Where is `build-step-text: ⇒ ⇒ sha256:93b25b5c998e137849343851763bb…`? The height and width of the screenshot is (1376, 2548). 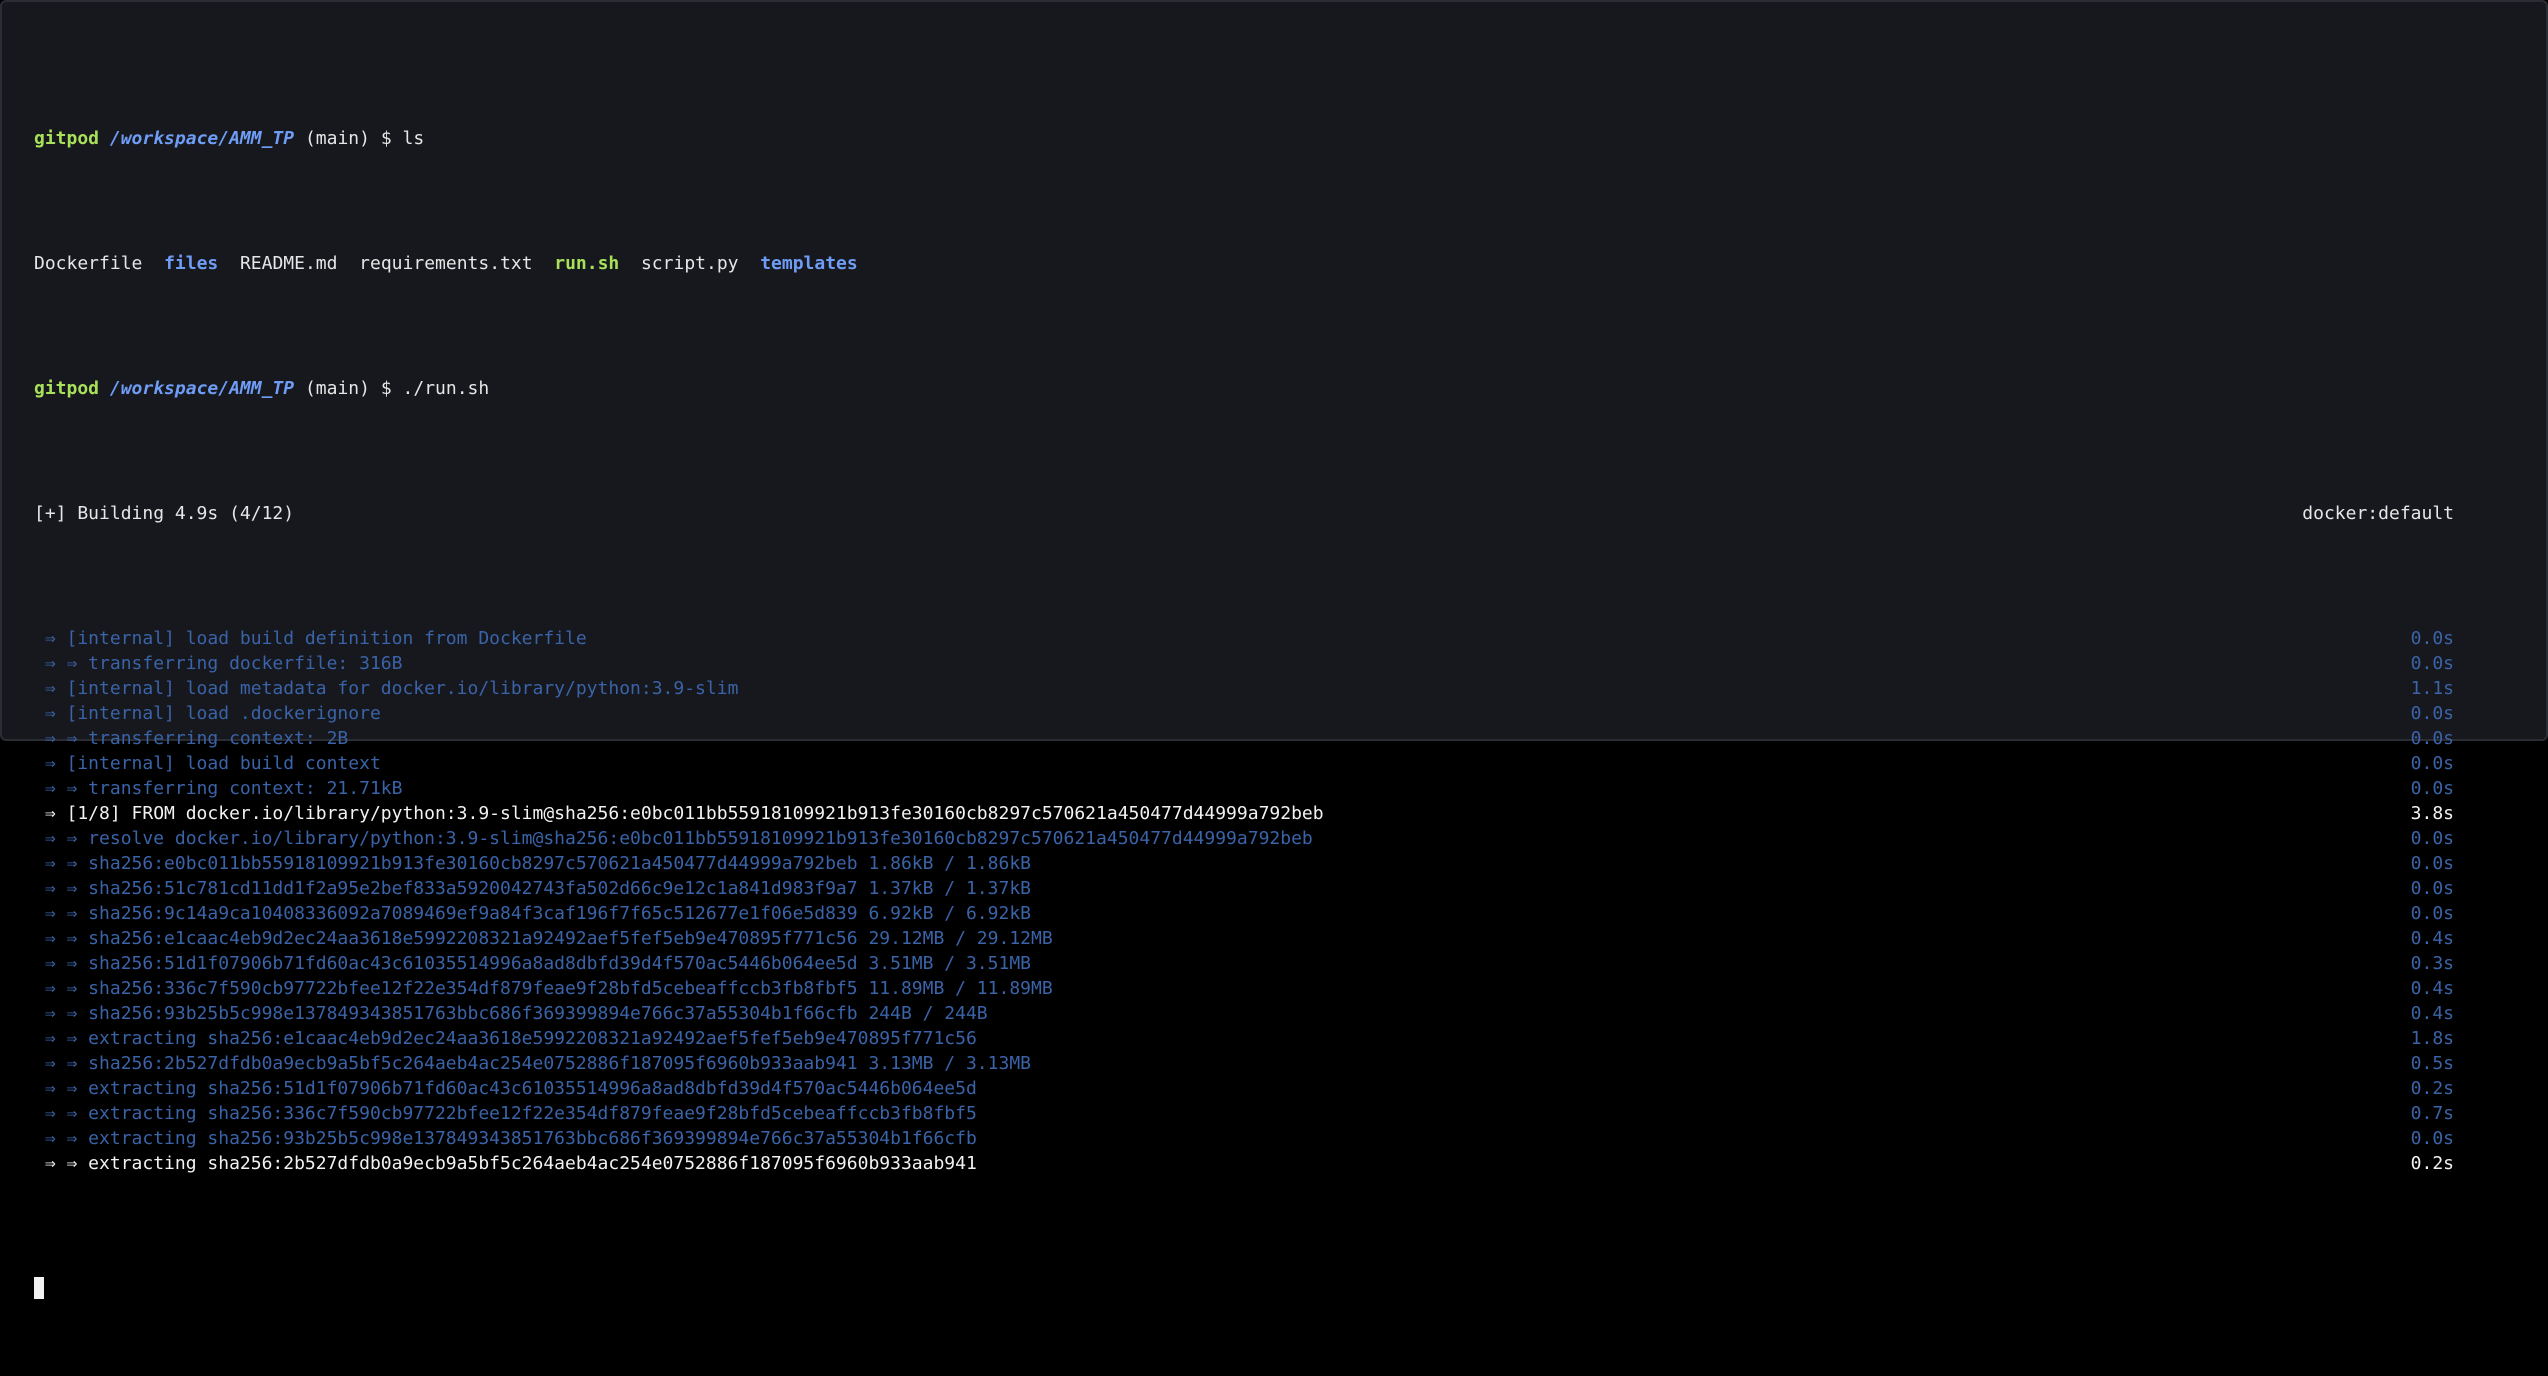 build-step-text: ⇒ ⇒ sha256:93b25b5c998e137849343851763bb… is located at coordinates (511, 1013).